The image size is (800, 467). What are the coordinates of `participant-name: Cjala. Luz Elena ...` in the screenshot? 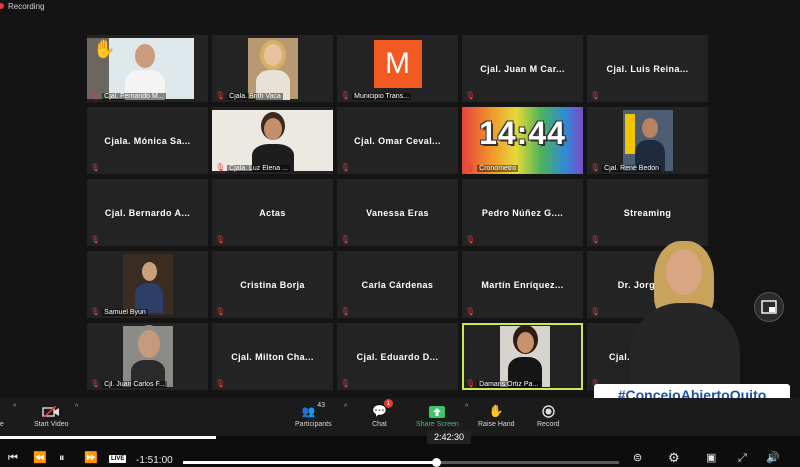 It's located at (258, 168).